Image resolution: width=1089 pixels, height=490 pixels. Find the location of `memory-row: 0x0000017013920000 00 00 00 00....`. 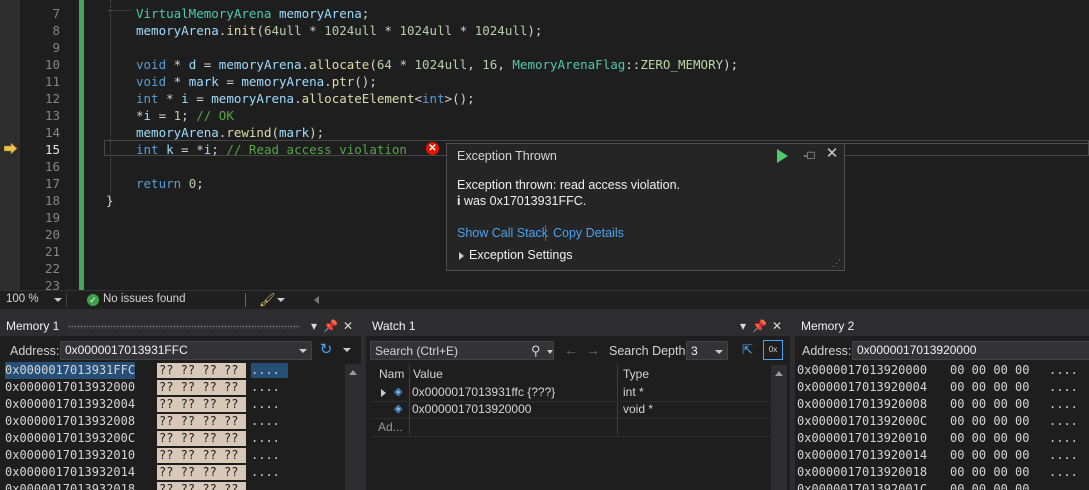

memory-row: 0x0000017013920000 00 00 00 00.... is located at coordinates (942, 370).